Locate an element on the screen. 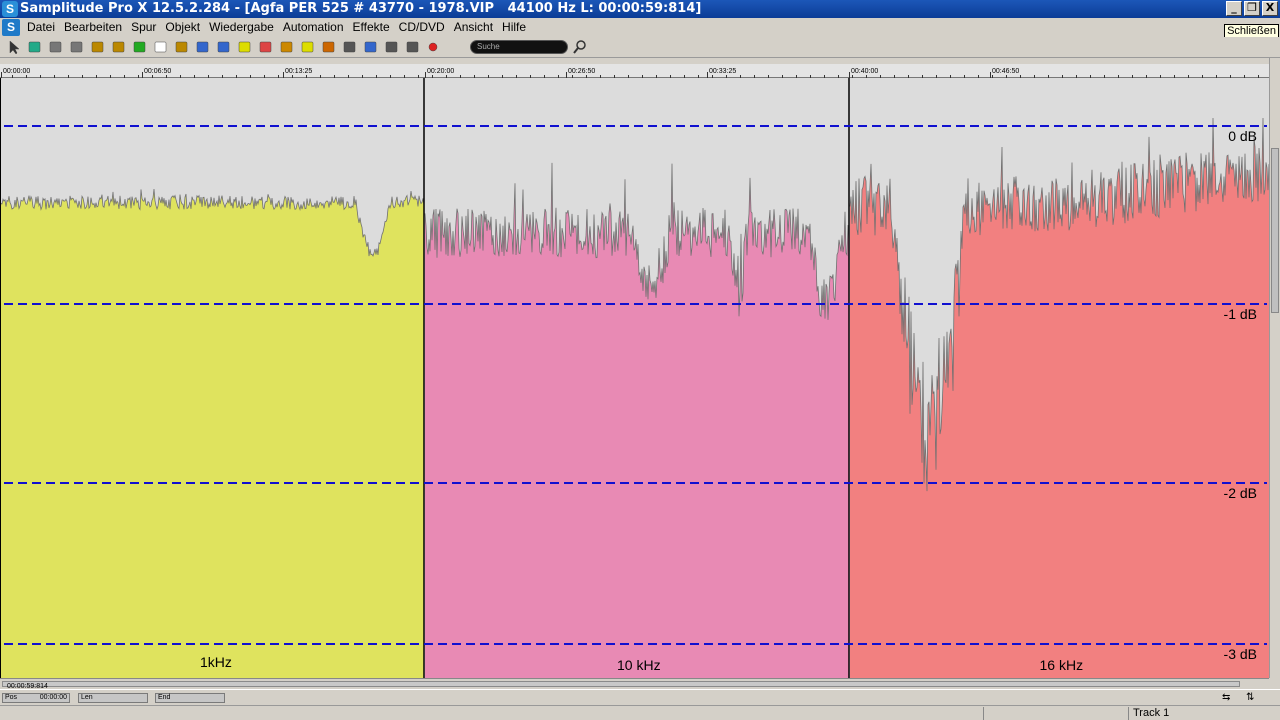  menu-objekt: Objekt is located at coordinates (184, 27).